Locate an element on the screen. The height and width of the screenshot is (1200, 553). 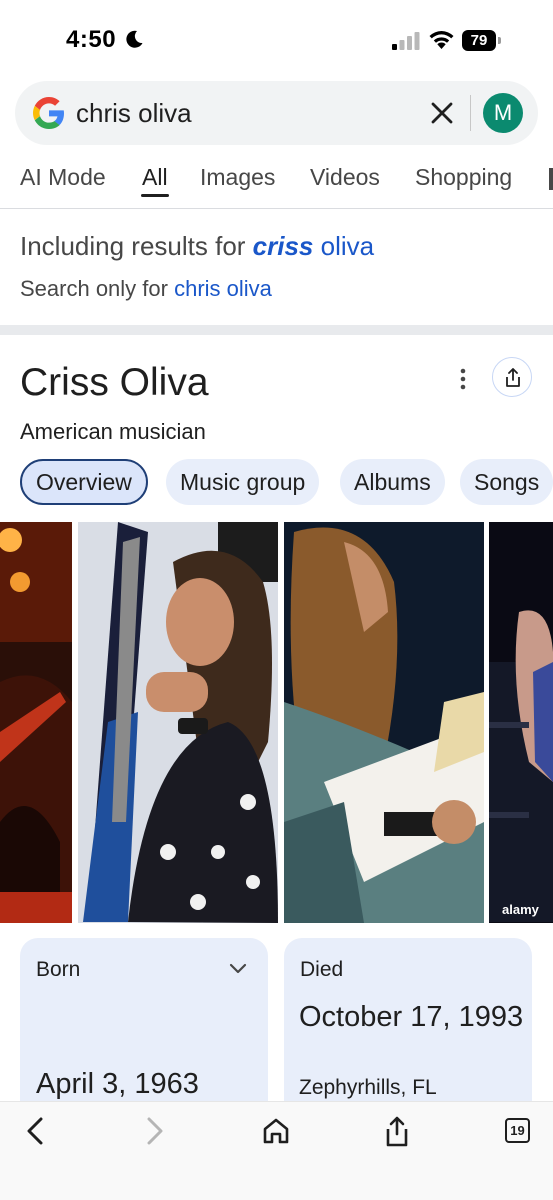
chip-songs: Songs is located at coordinates (506, 482).